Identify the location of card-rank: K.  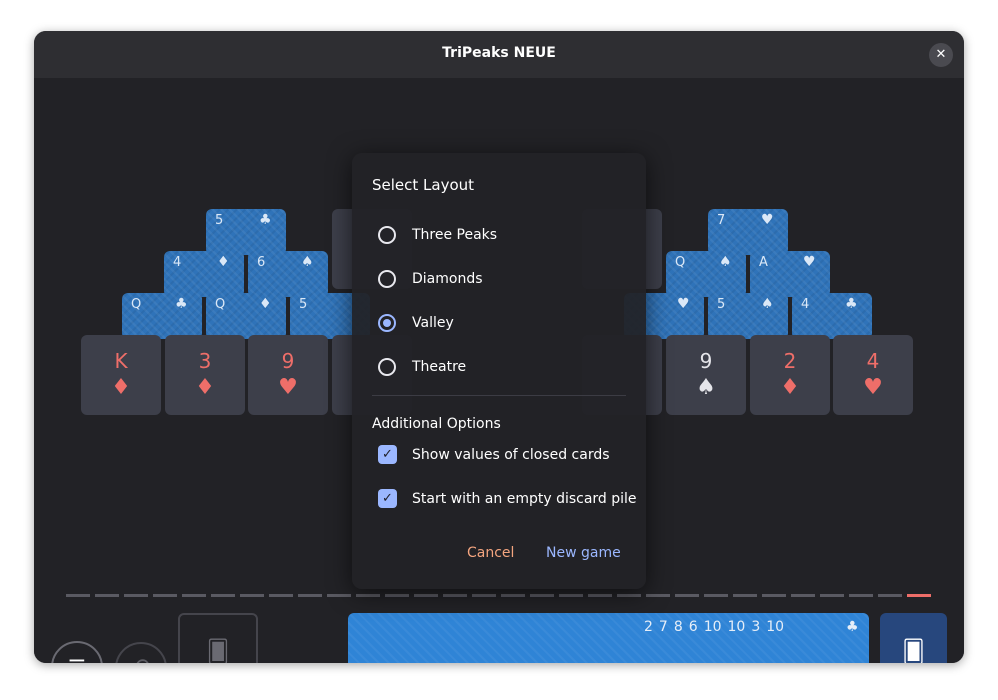
(121, 361).